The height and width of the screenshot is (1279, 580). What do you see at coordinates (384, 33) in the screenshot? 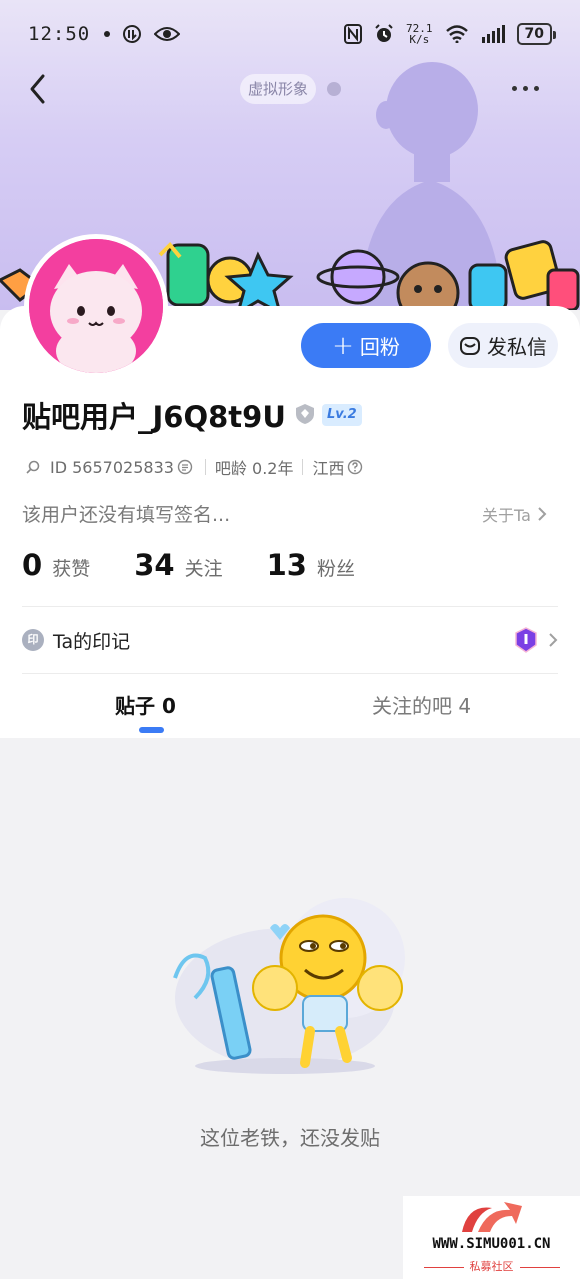
I see `alarm-icon` at bounding box center [384, 33].